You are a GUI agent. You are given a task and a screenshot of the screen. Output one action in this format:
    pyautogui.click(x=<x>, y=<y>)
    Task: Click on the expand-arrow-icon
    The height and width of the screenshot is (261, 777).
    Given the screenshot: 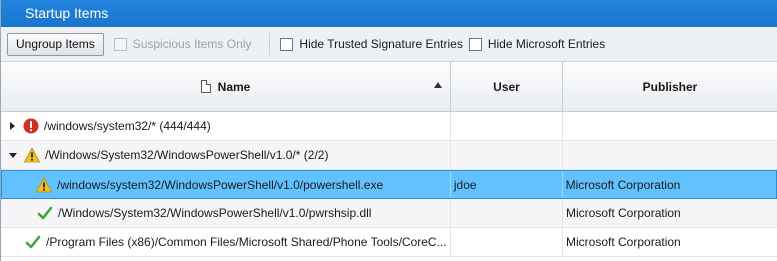 What is the action you would take?
    pyautogui.click(x=12, y=126)
    